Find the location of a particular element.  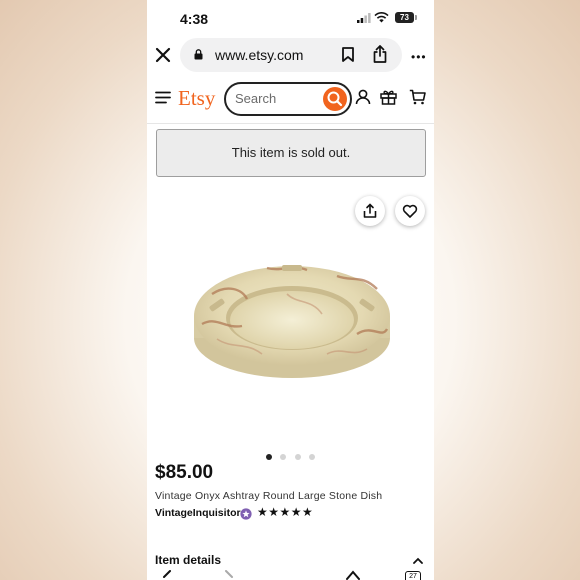

onyx-ashtray-image is located at coordinates (292, 321).